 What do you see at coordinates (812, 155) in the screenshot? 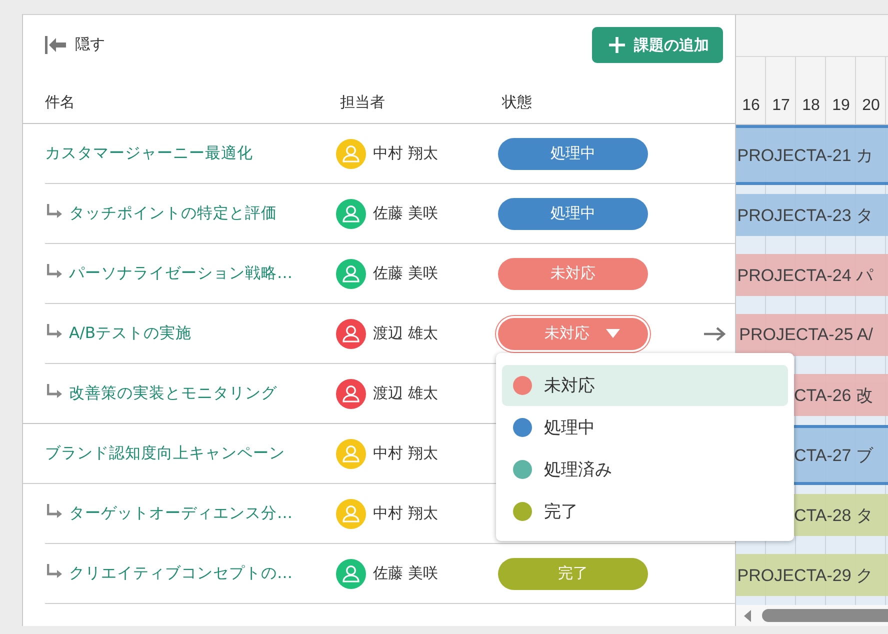
I see `task-bar: PROJECTA-21 カ` at bounding box center [812, 155].